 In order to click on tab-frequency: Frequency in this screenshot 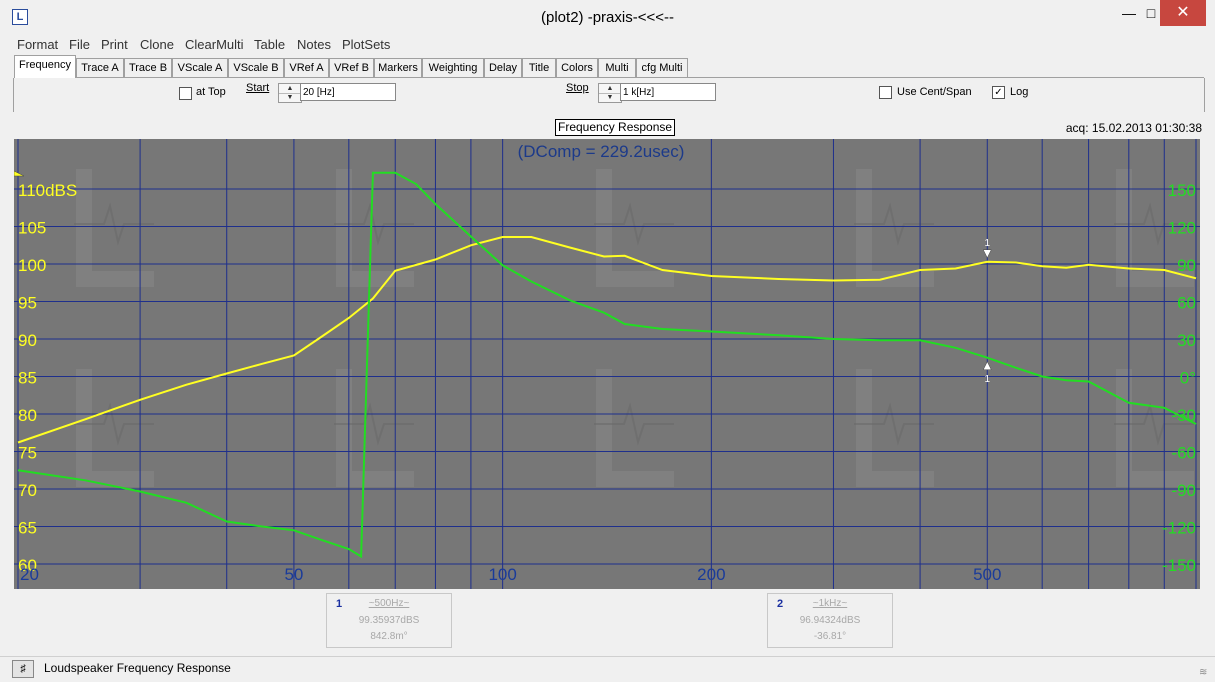, I will do `click(45, 66)`.